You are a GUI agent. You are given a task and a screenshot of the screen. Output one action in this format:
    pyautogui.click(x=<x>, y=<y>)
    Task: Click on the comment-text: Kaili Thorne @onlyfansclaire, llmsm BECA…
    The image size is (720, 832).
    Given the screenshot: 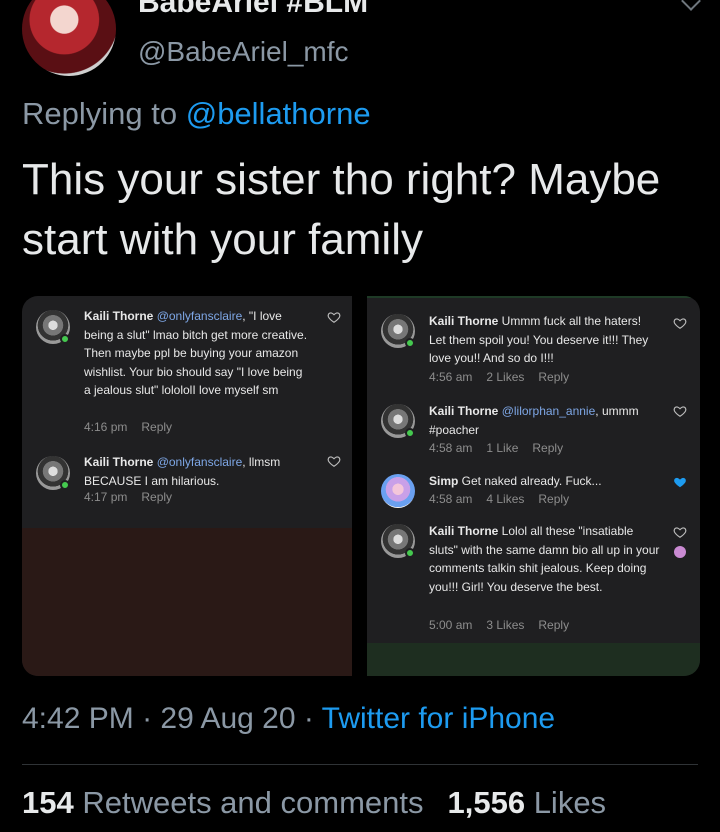 What is the action you would take?
    pyautogui.click(x=198, y=471)
    